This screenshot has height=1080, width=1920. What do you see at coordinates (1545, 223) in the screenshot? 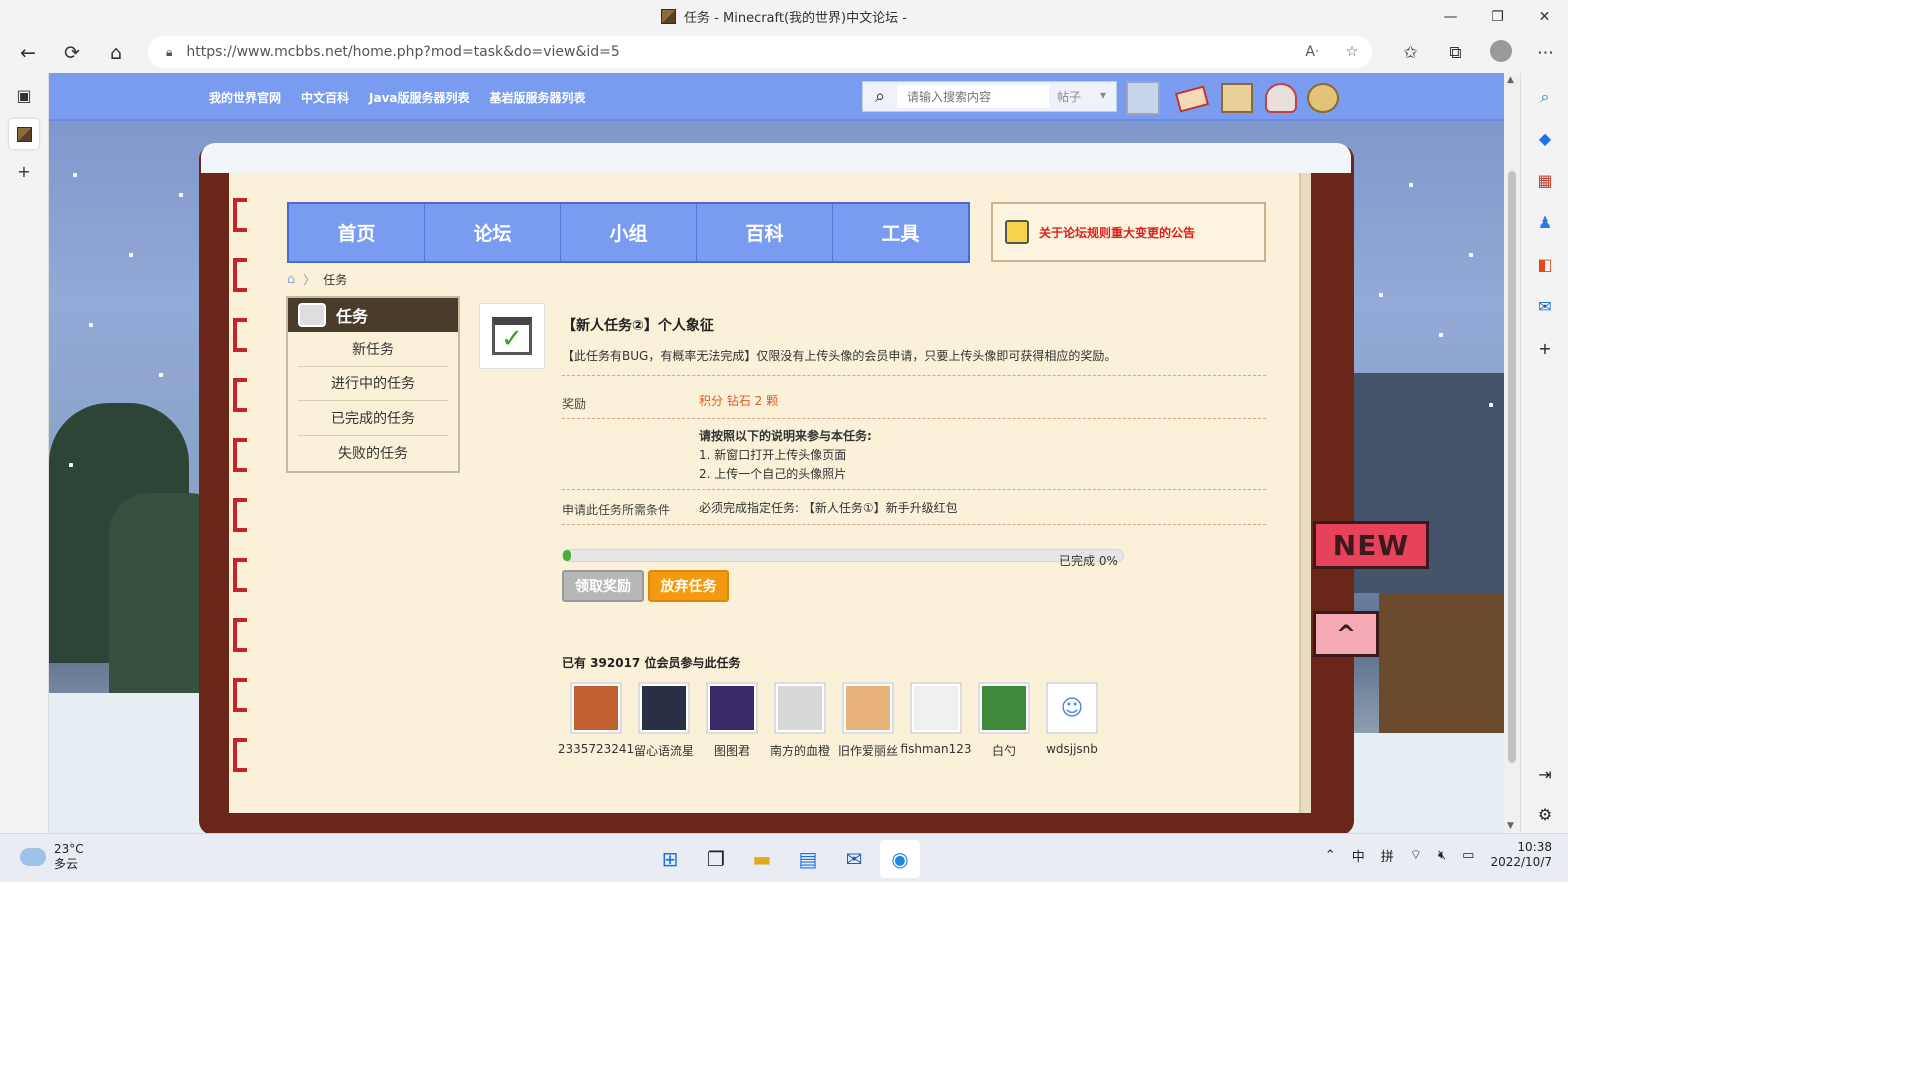
I see `games-icon: ♟` at bounding box center [1545, 223].